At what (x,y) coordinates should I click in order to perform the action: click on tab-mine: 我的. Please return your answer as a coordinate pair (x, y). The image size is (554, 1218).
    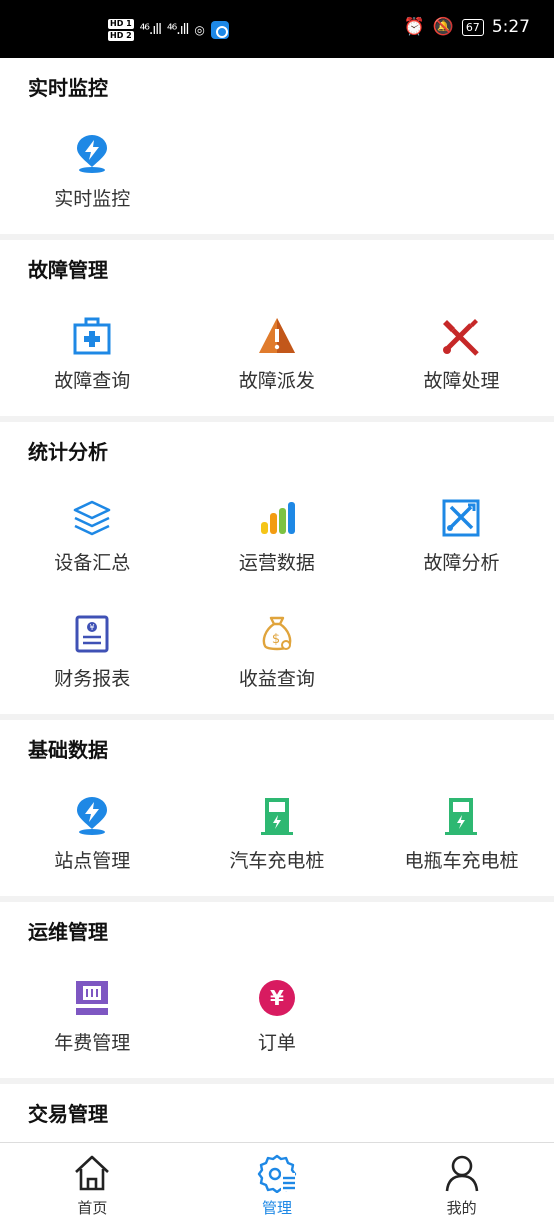
    Looking at the image, I should click on (461, 1180).